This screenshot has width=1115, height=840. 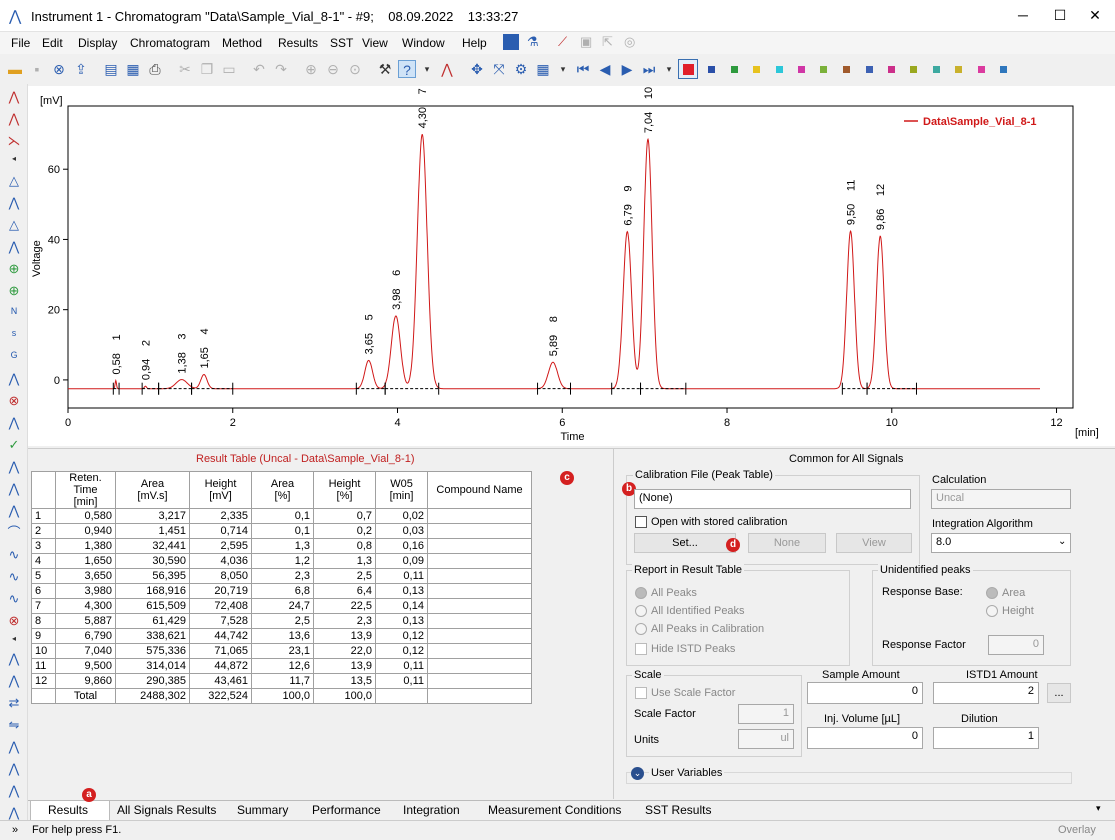 What do you see at coordinates (262, 810) in the screenshot?
I see `tab-summary: Summary` at bounding box center [262, 810].